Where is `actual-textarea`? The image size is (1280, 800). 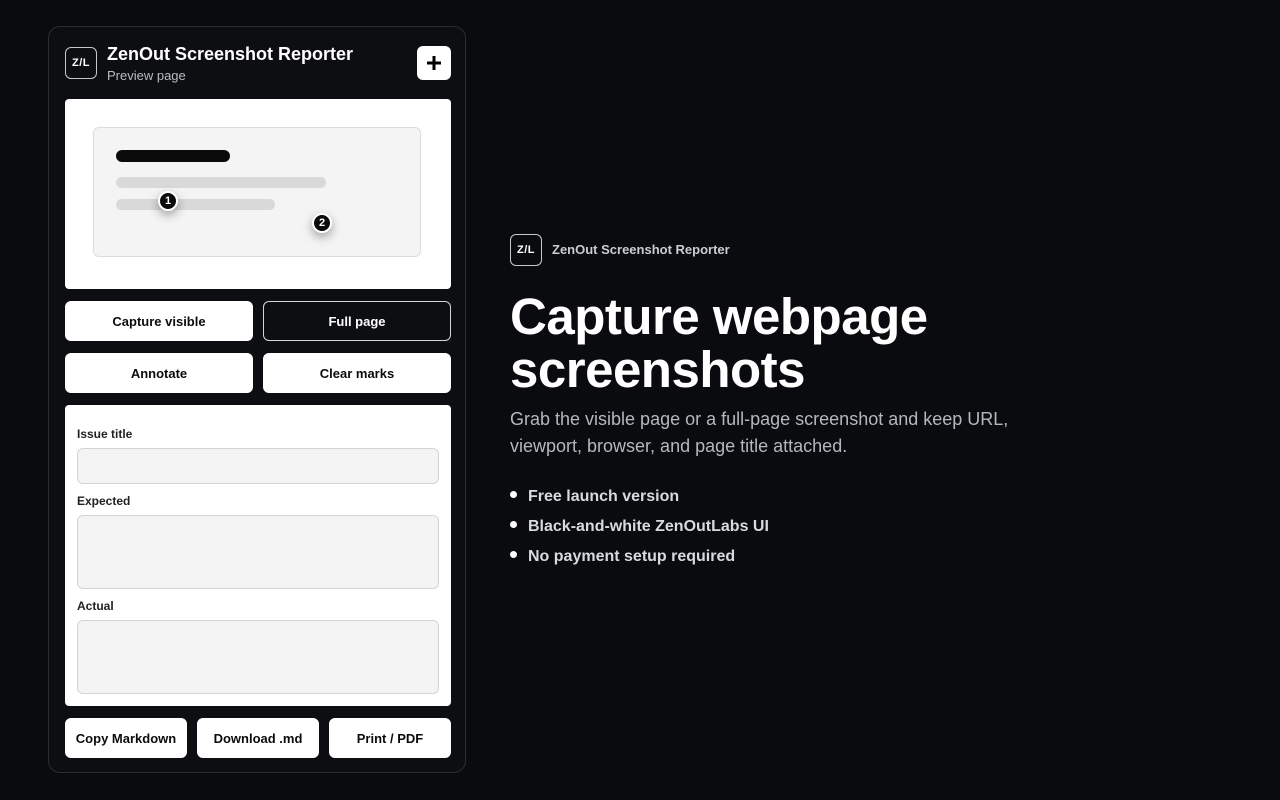 actual-textarea is located at coordinates (258, 657).